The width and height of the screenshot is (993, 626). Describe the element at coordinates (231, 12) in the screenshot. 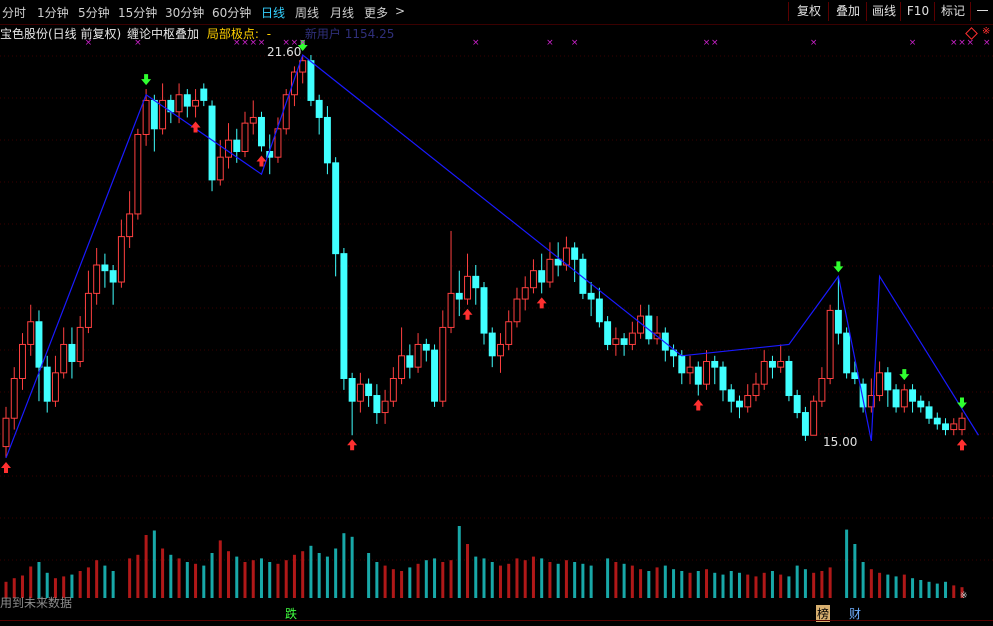

I see `period-tab-60min: 60分钟` at that location.